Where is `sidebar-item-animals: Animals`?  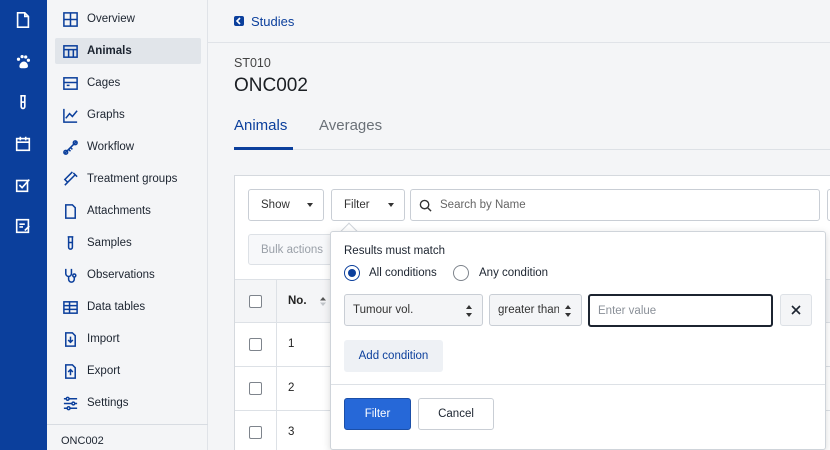
sidebar-item-animals: Animals is located at coordinates (128, 51).